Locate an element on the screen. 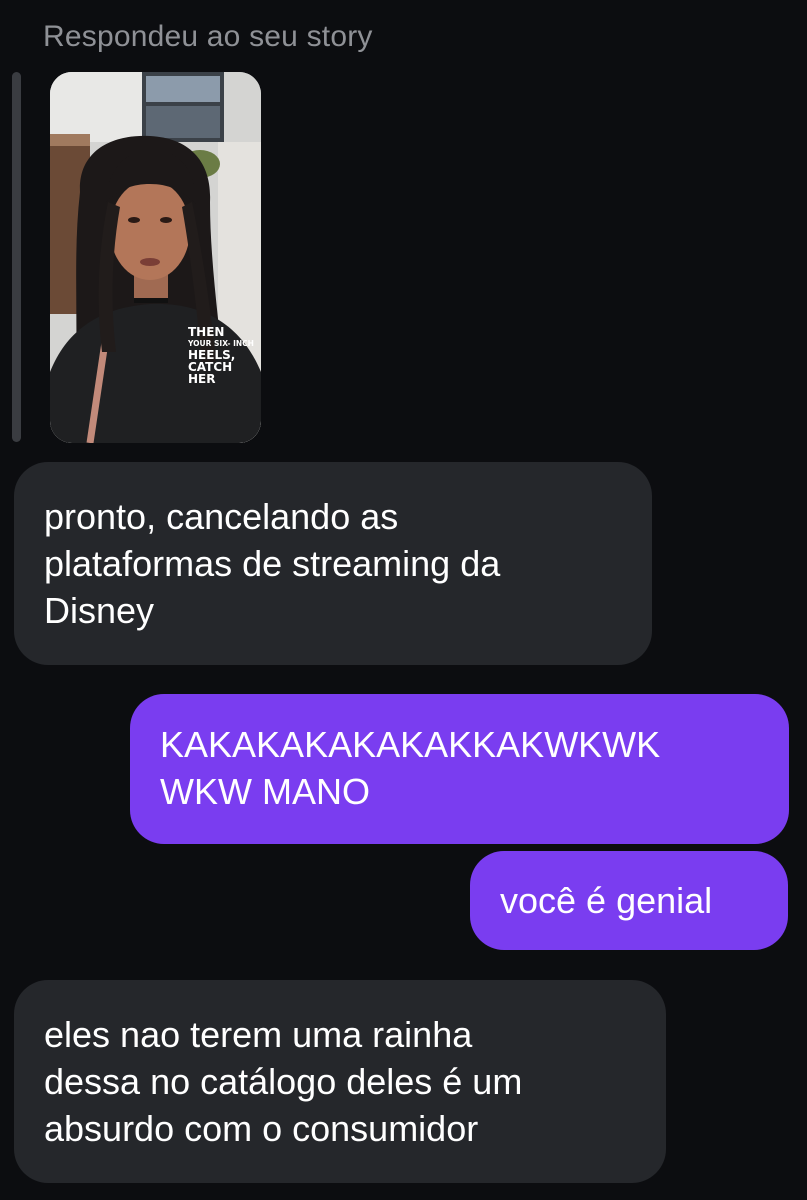 This screenshot has width=807, height=1200. story-caption: THEN YOUR SIX- INCH HEELS, CATCH HER is located at coordinates (221, 355).